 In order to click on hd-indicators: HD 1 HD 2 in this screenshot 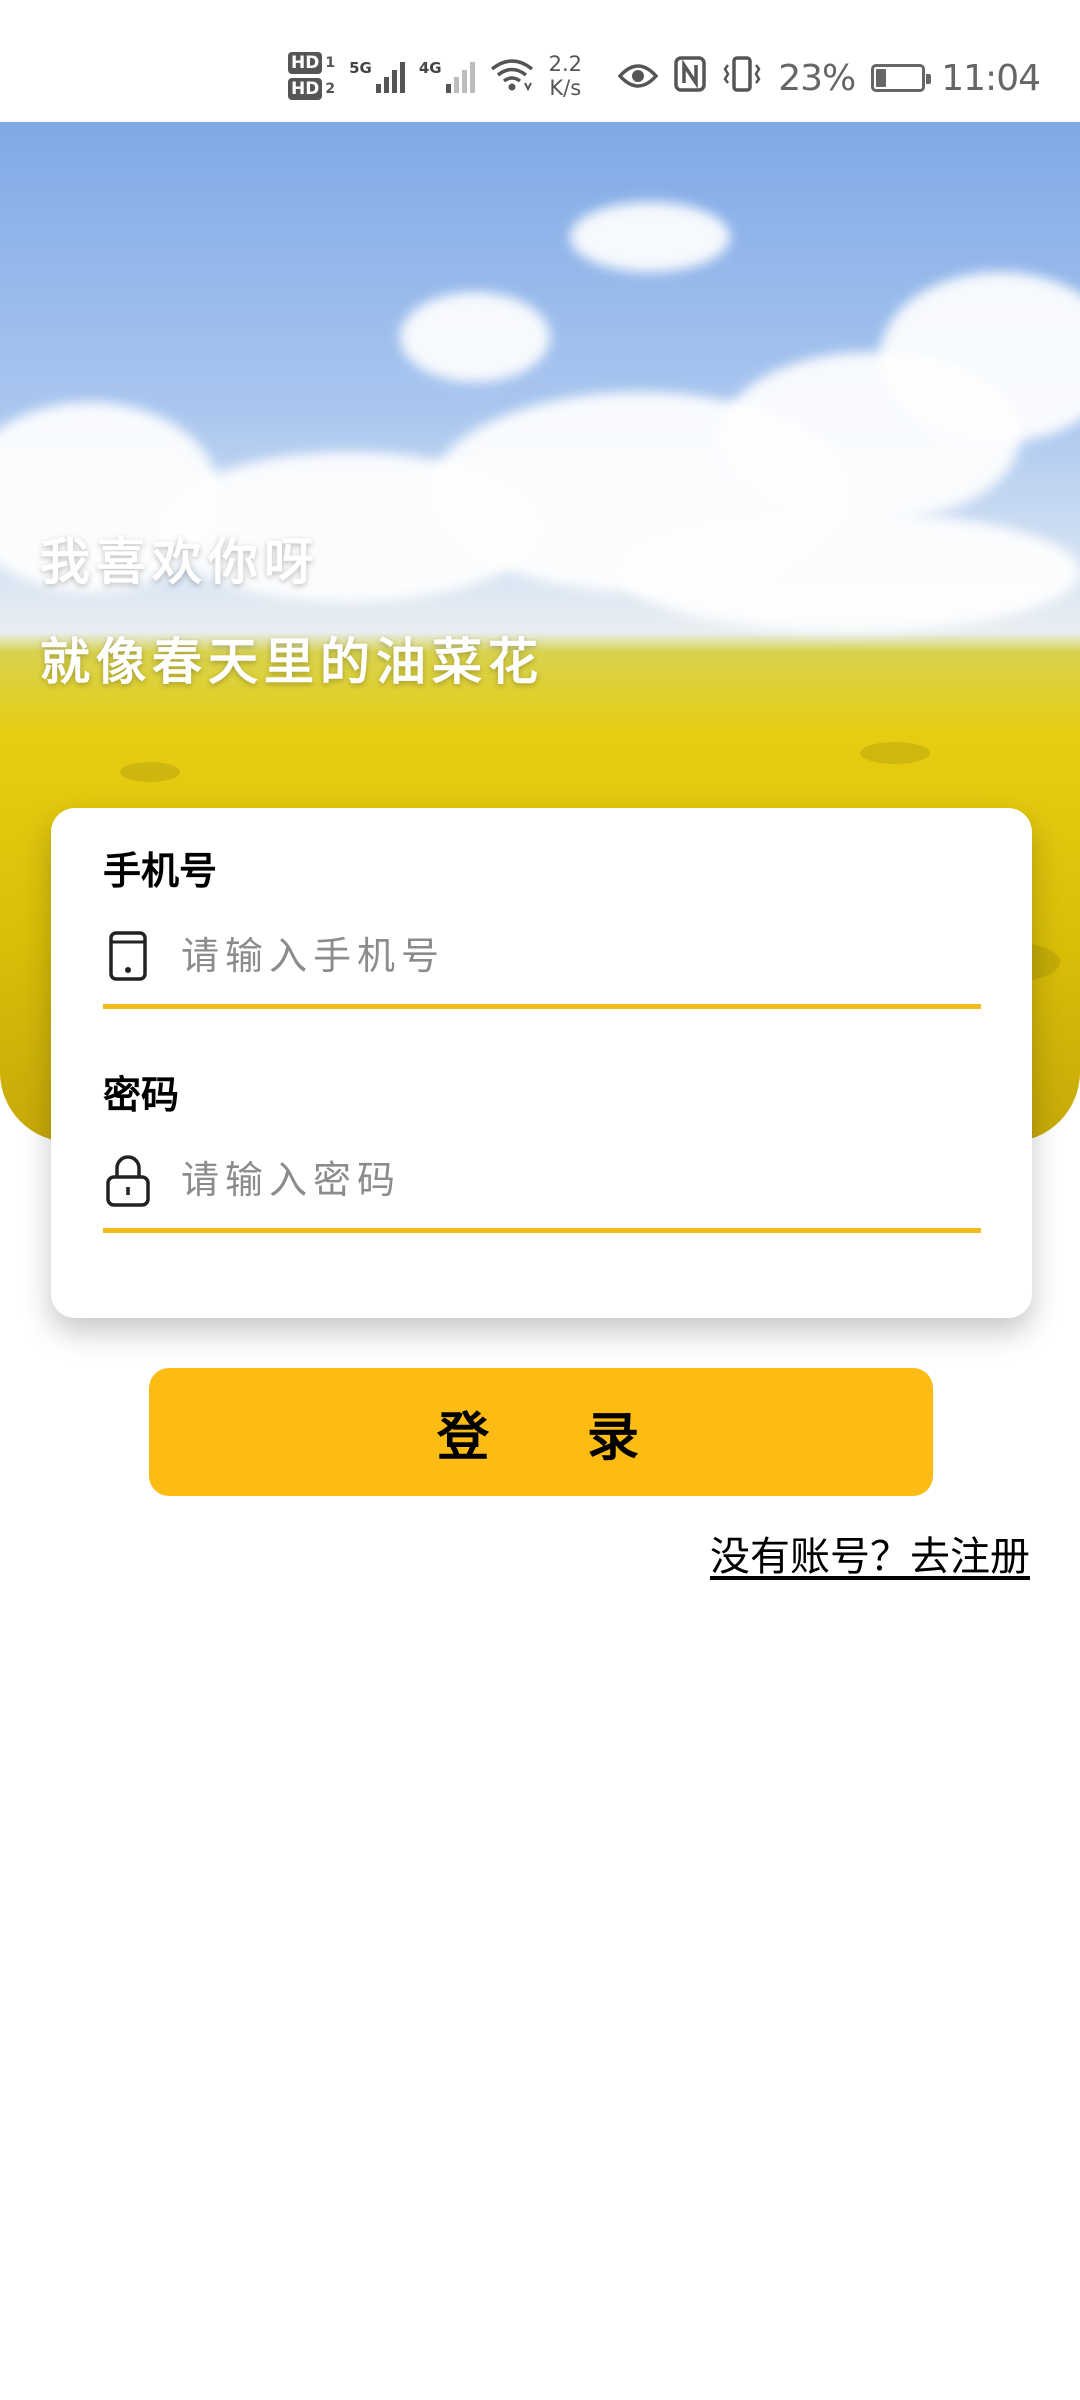, I will do `click(311, 76)`.